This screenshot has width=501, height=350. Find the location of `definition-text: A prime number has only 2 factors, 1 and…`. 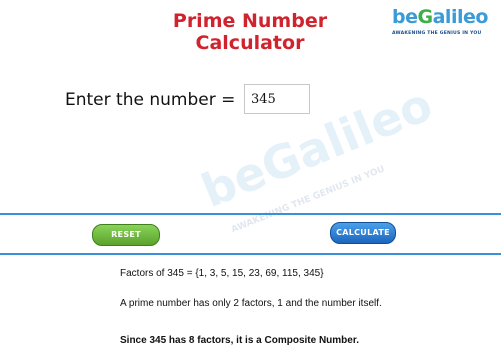

definition-text: A prime number has only 2 factors, 1 and… is located at coordinates (251, 303).